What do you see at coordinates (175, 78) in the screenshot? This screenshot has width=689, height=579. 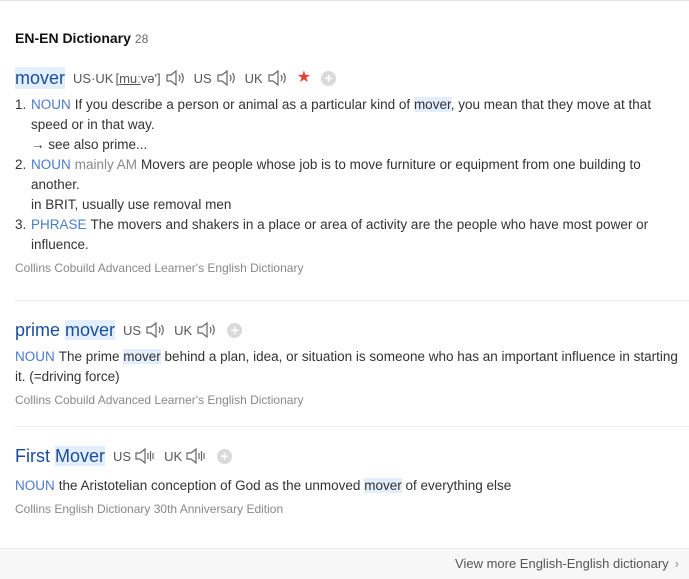 I see `speaker-icon` at bounding box center [175, 78].